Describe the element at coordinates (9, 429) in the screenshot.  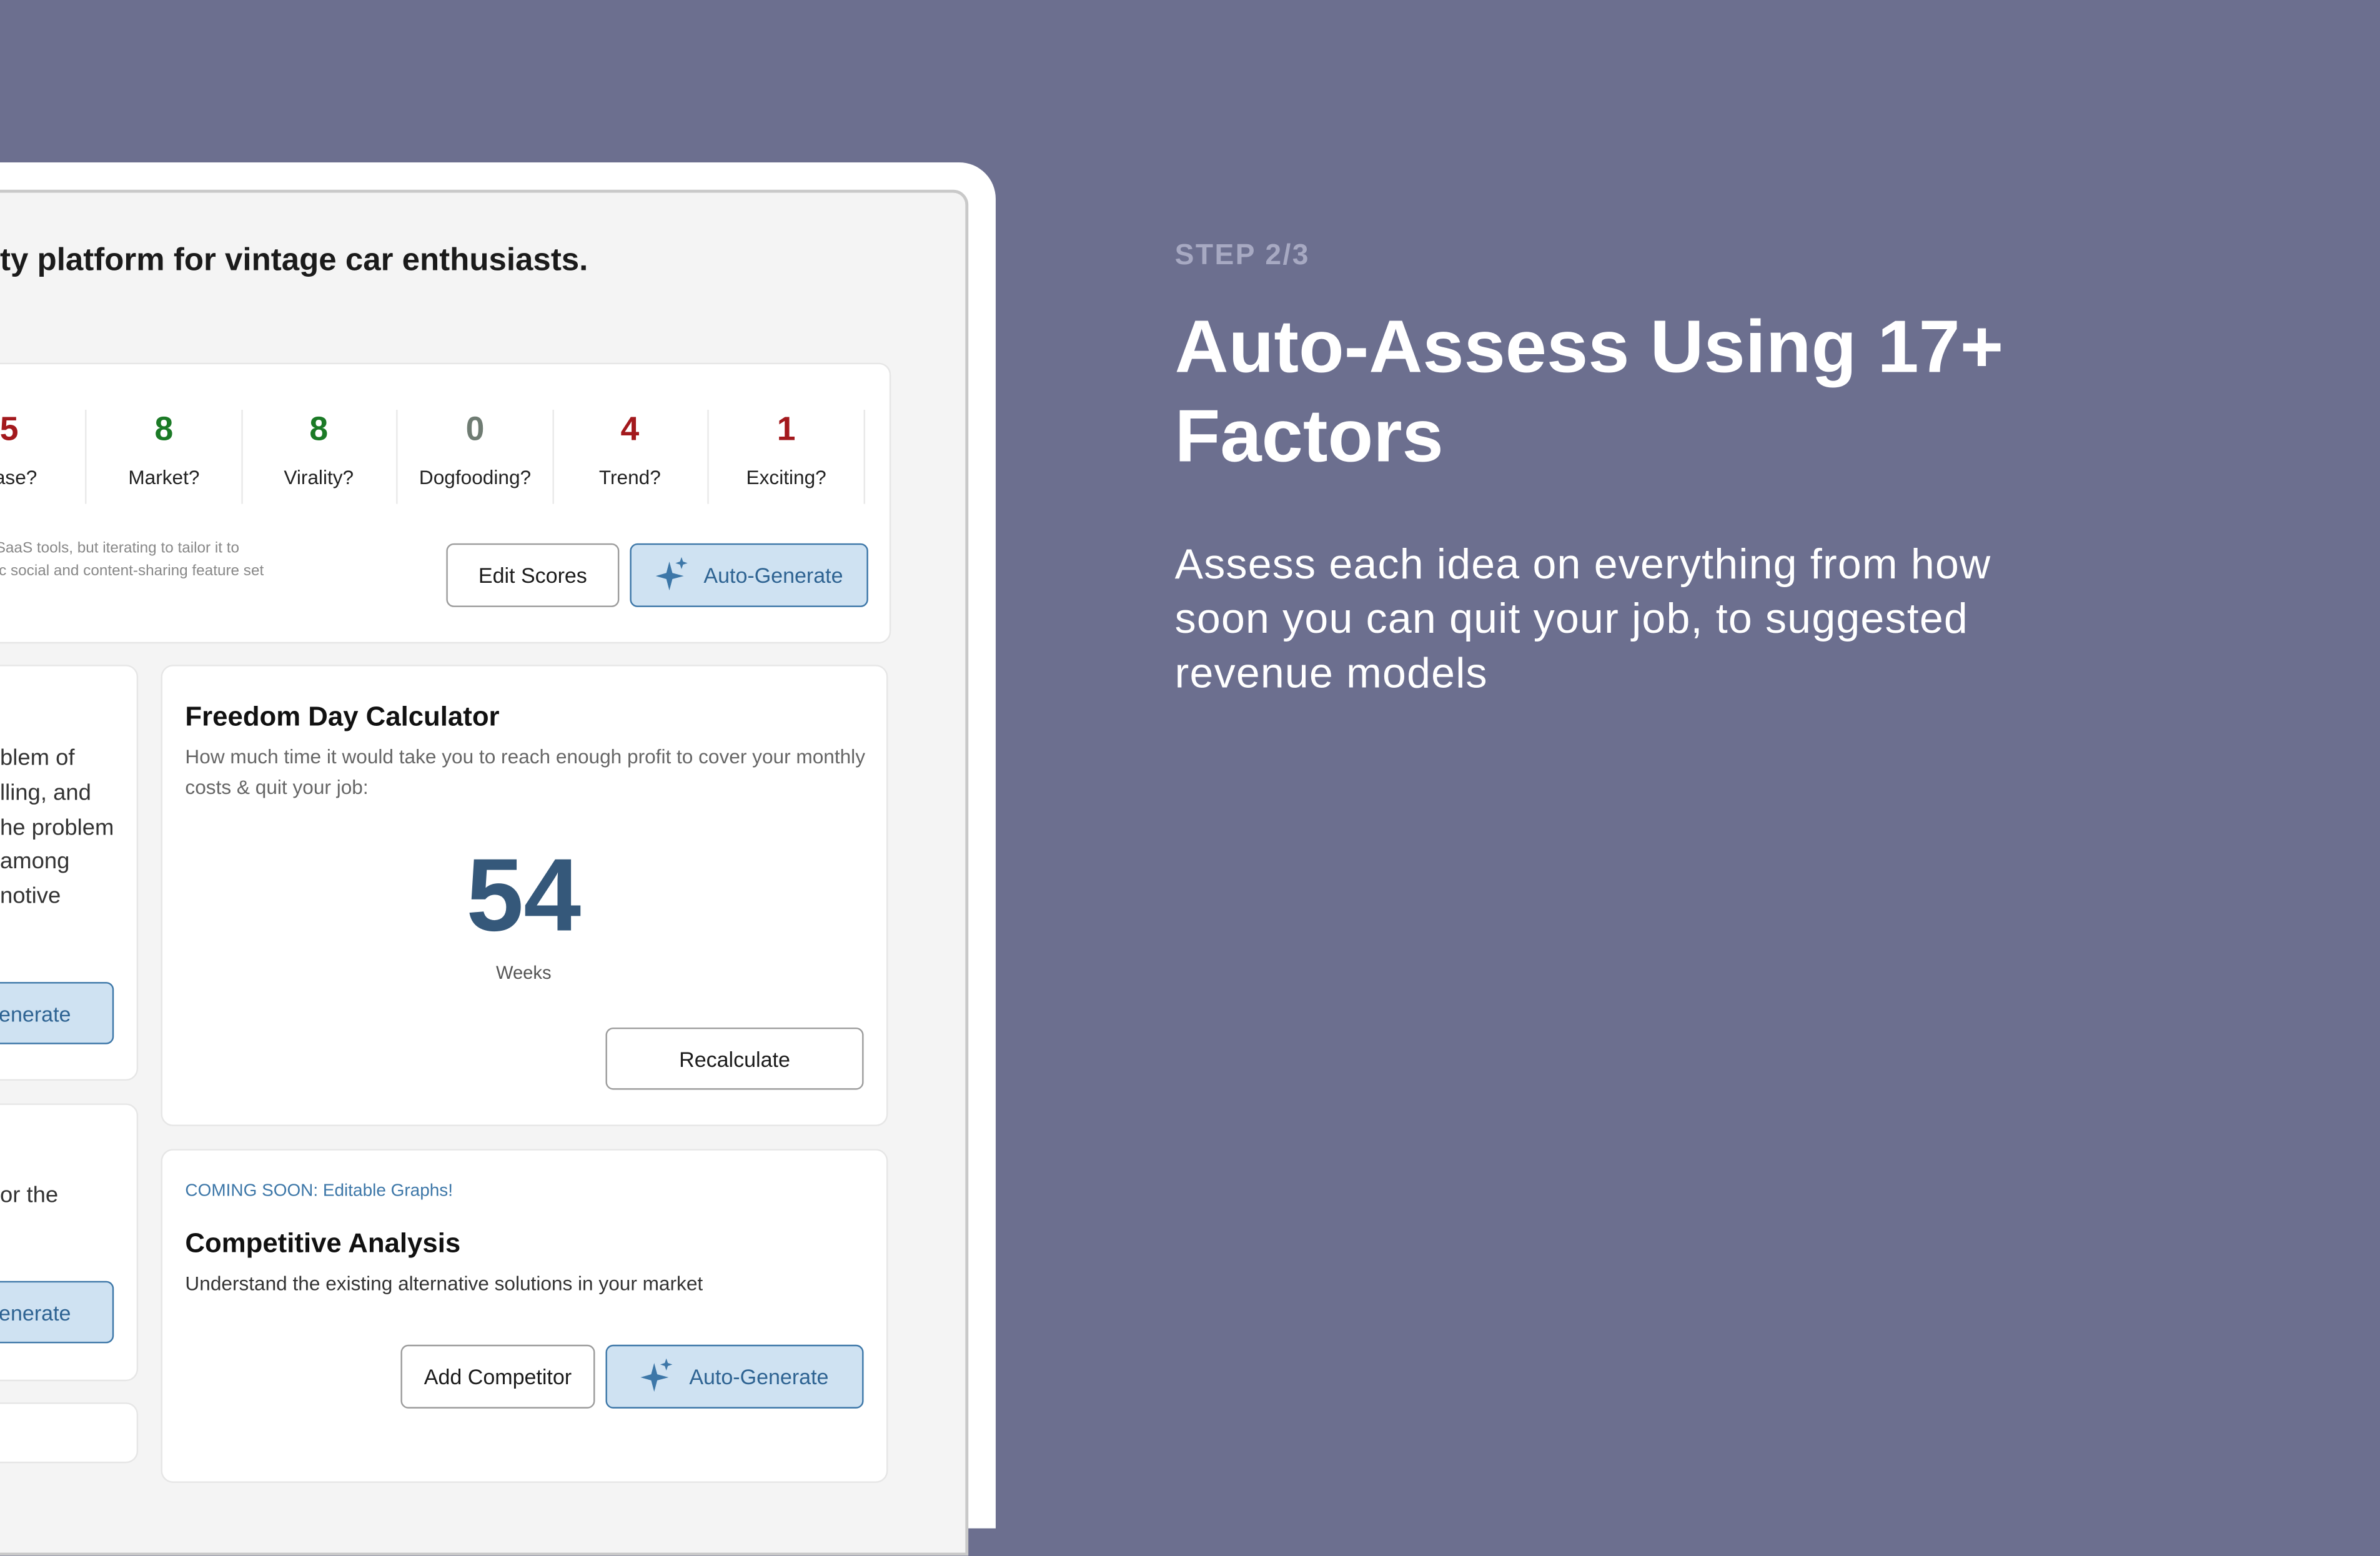
I see `score-value: 5` at that location.